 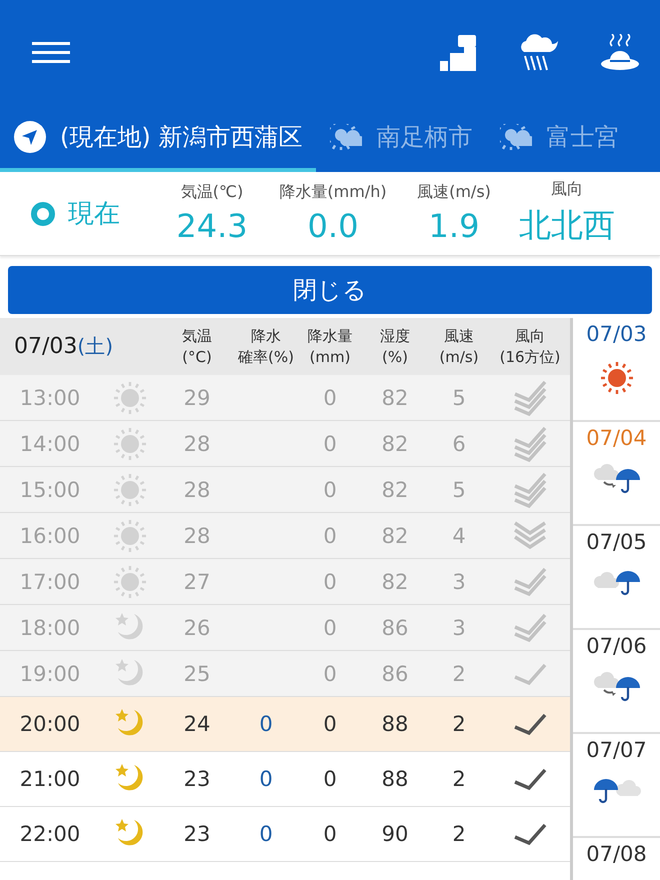 What do you see at coordinates (620, 53) in the screenshot?
I see `hat-icon` at bounding box center [620, 53].